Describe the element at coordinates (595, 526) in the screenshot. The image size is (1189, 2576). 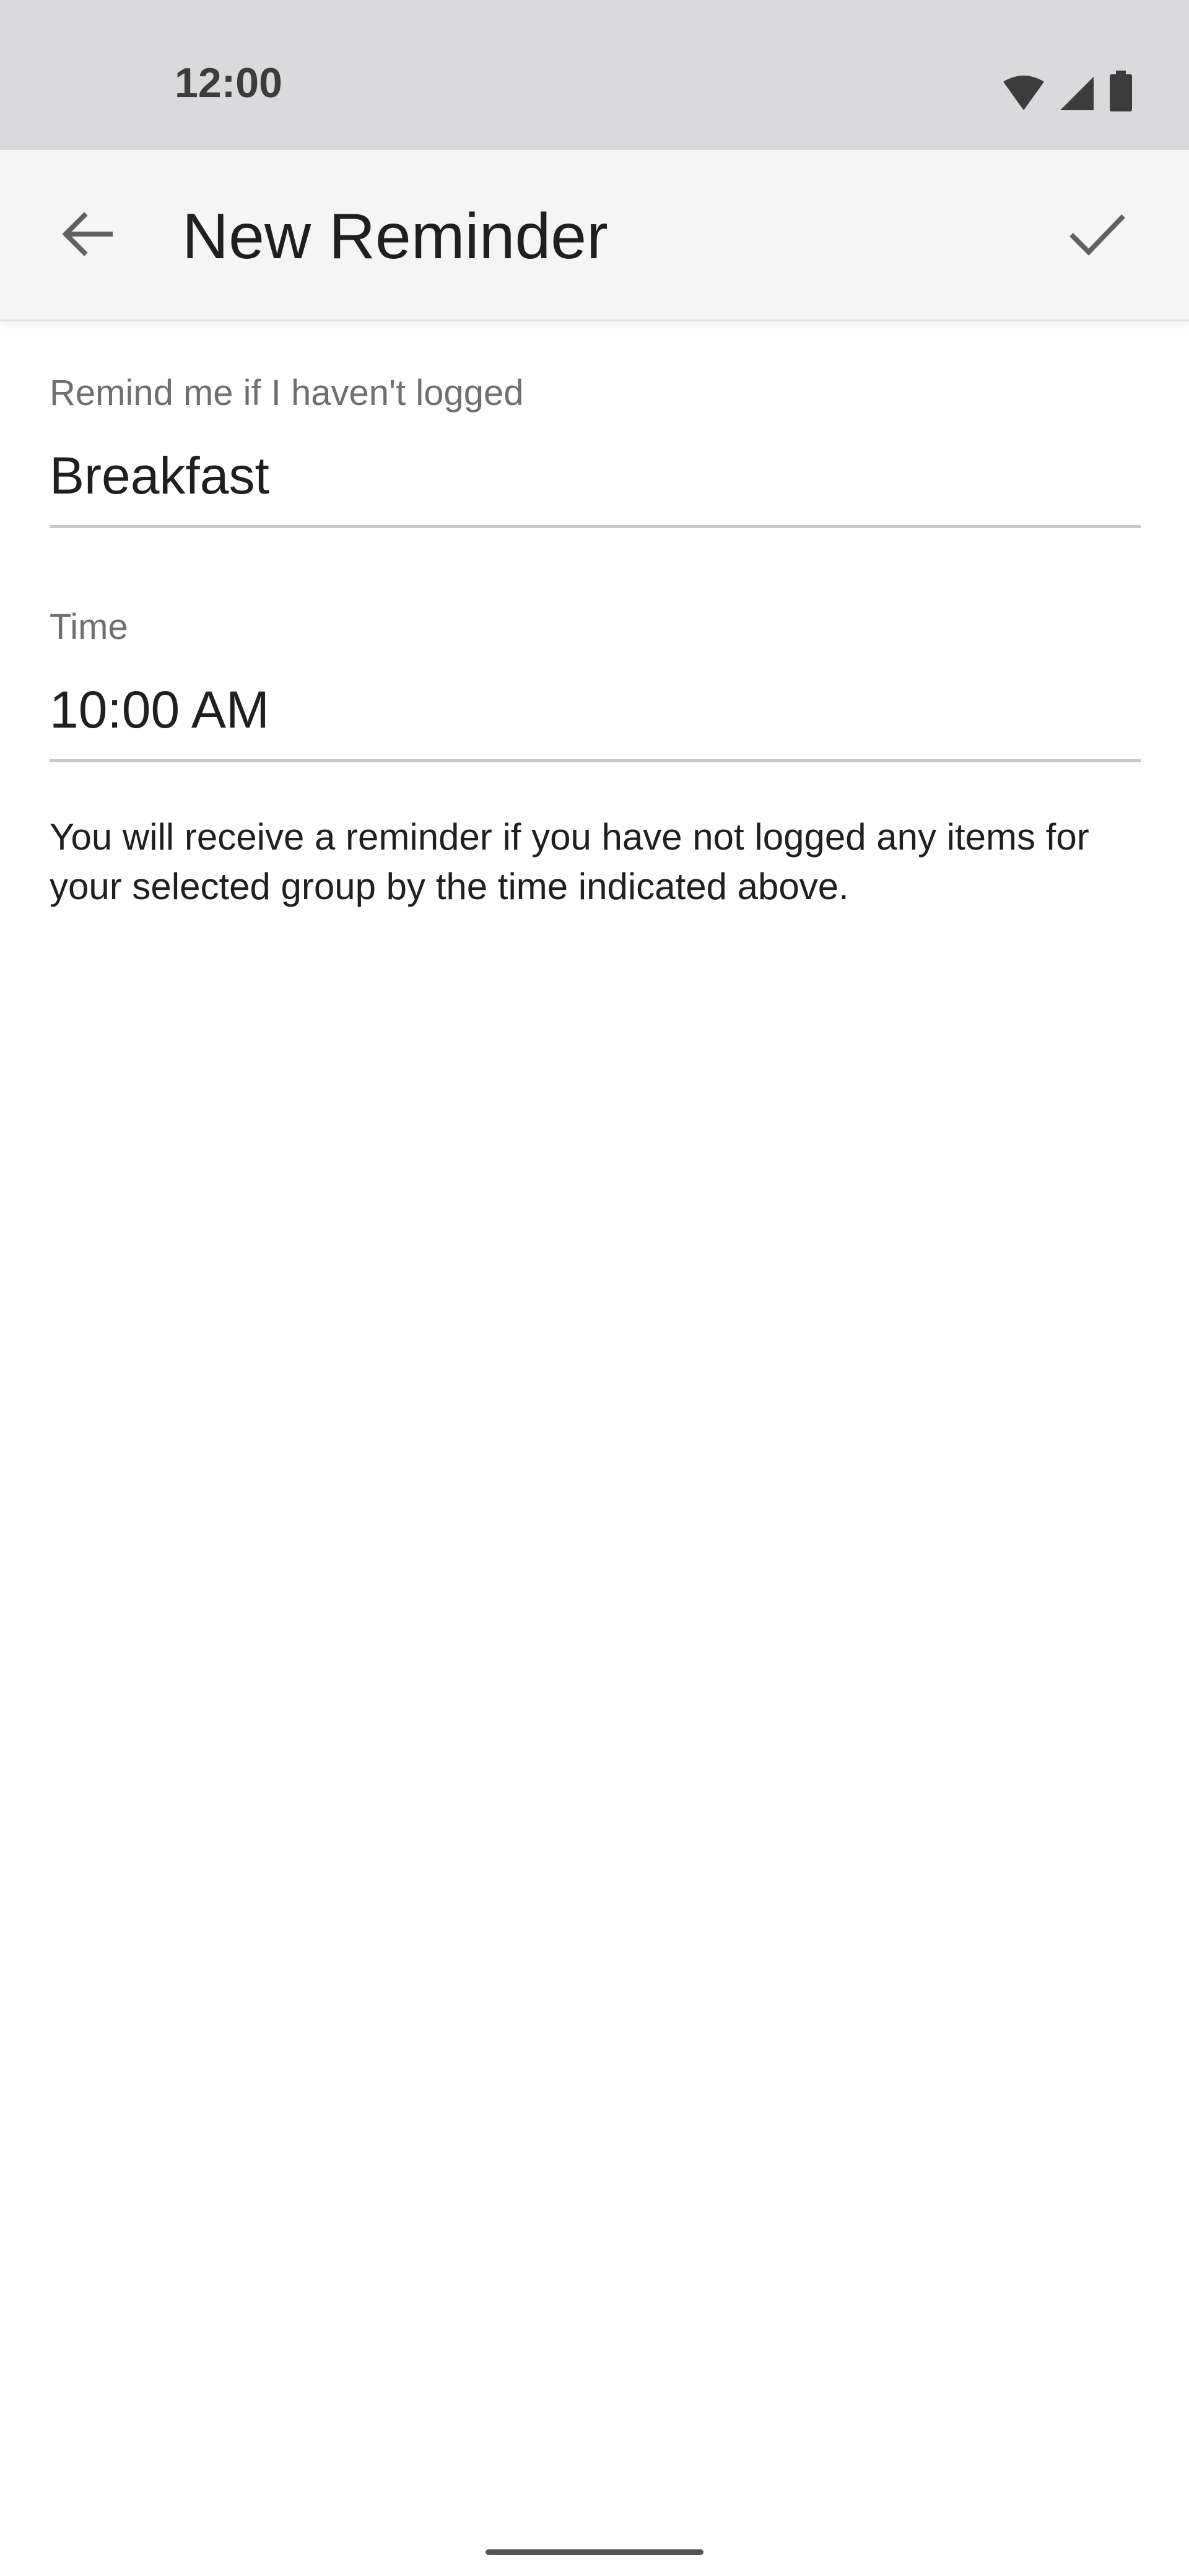
I see `reminder-group-underline` at that location.